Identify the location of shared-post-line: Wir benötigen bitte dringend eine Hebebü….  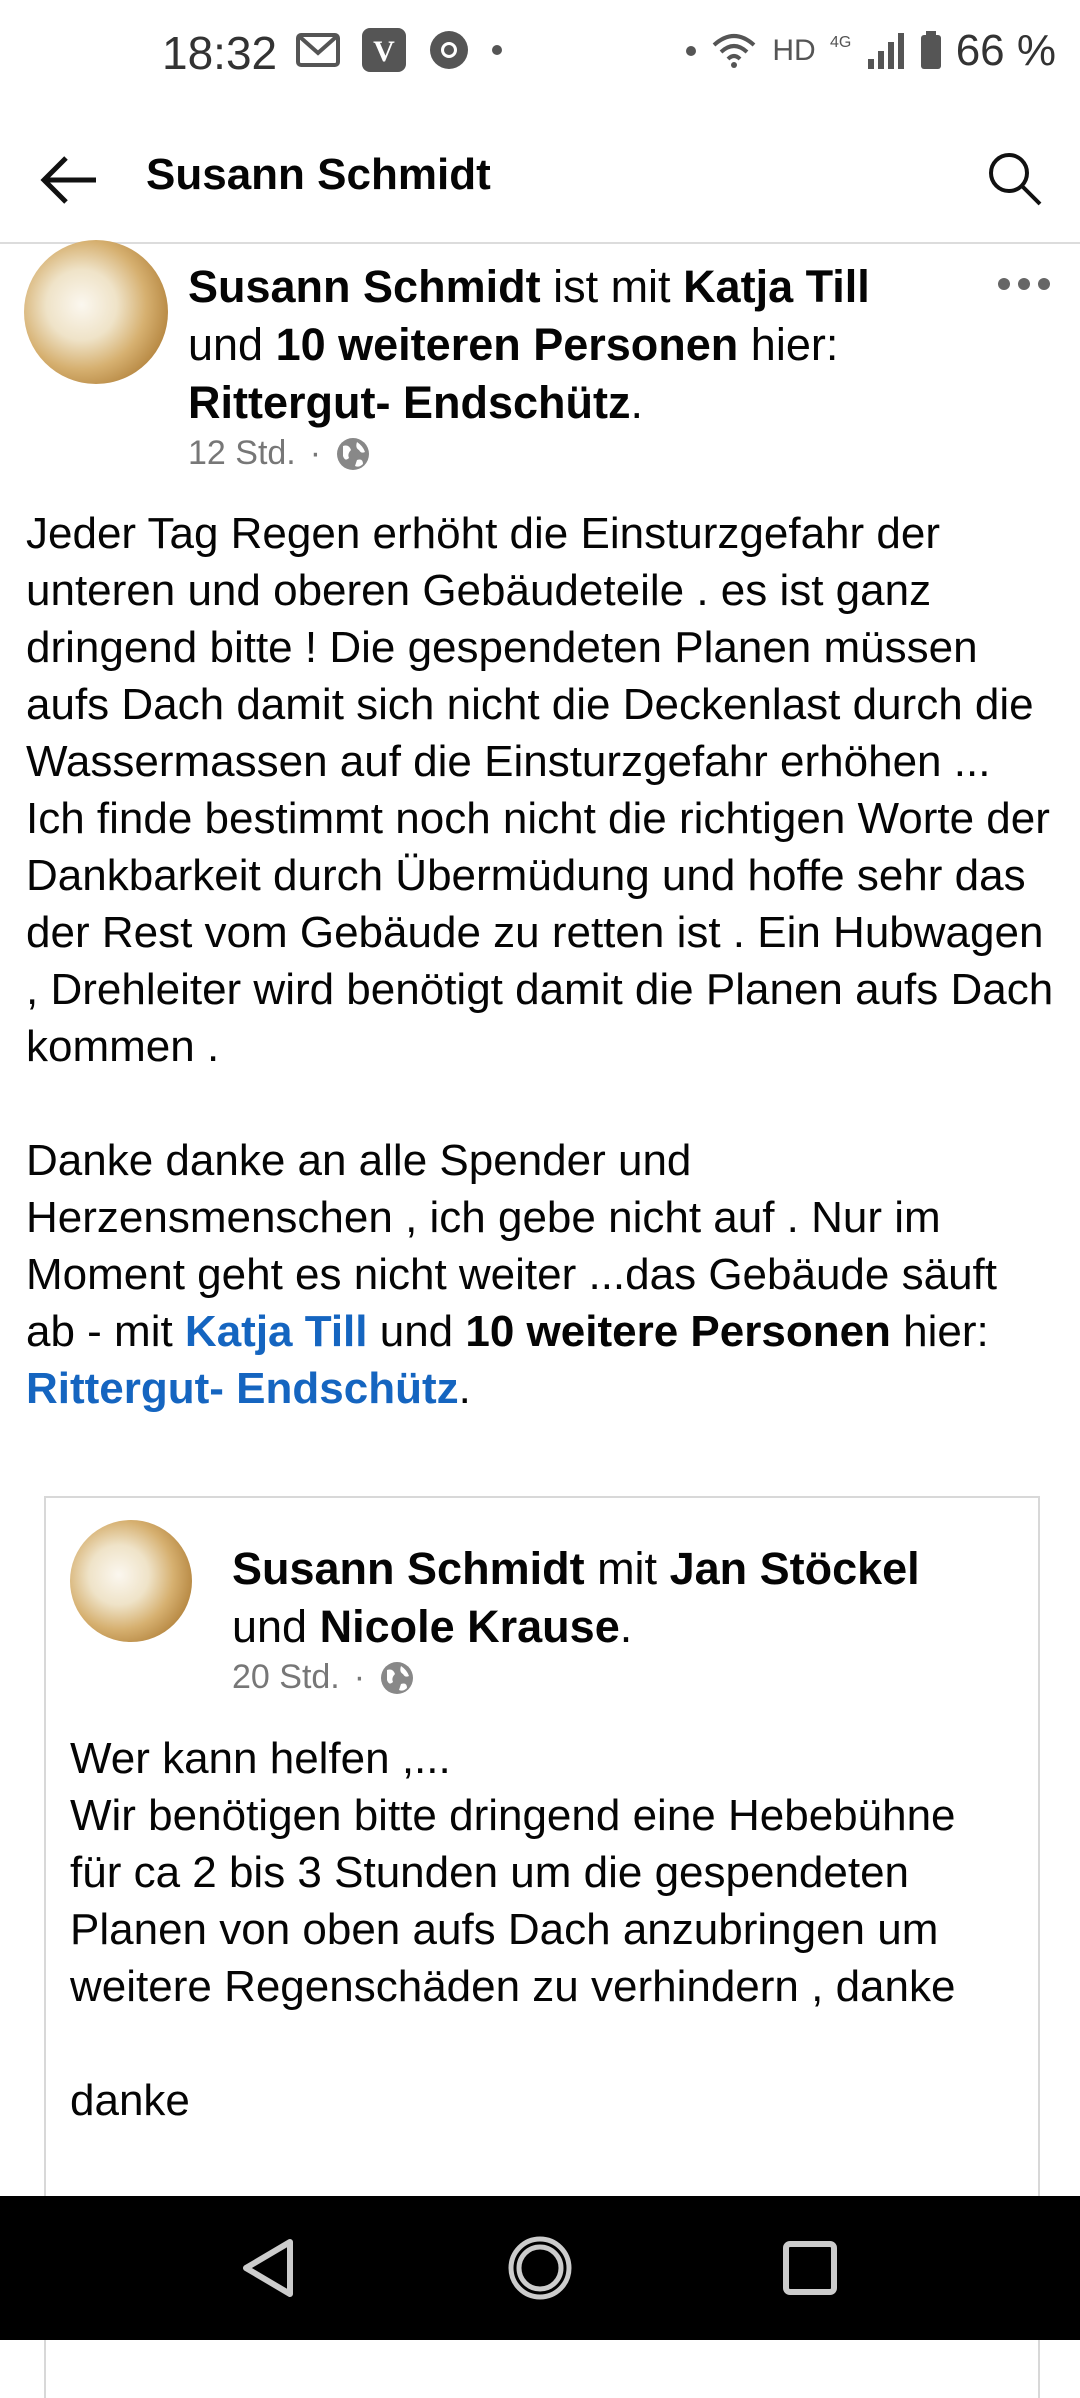
(513, 1901).